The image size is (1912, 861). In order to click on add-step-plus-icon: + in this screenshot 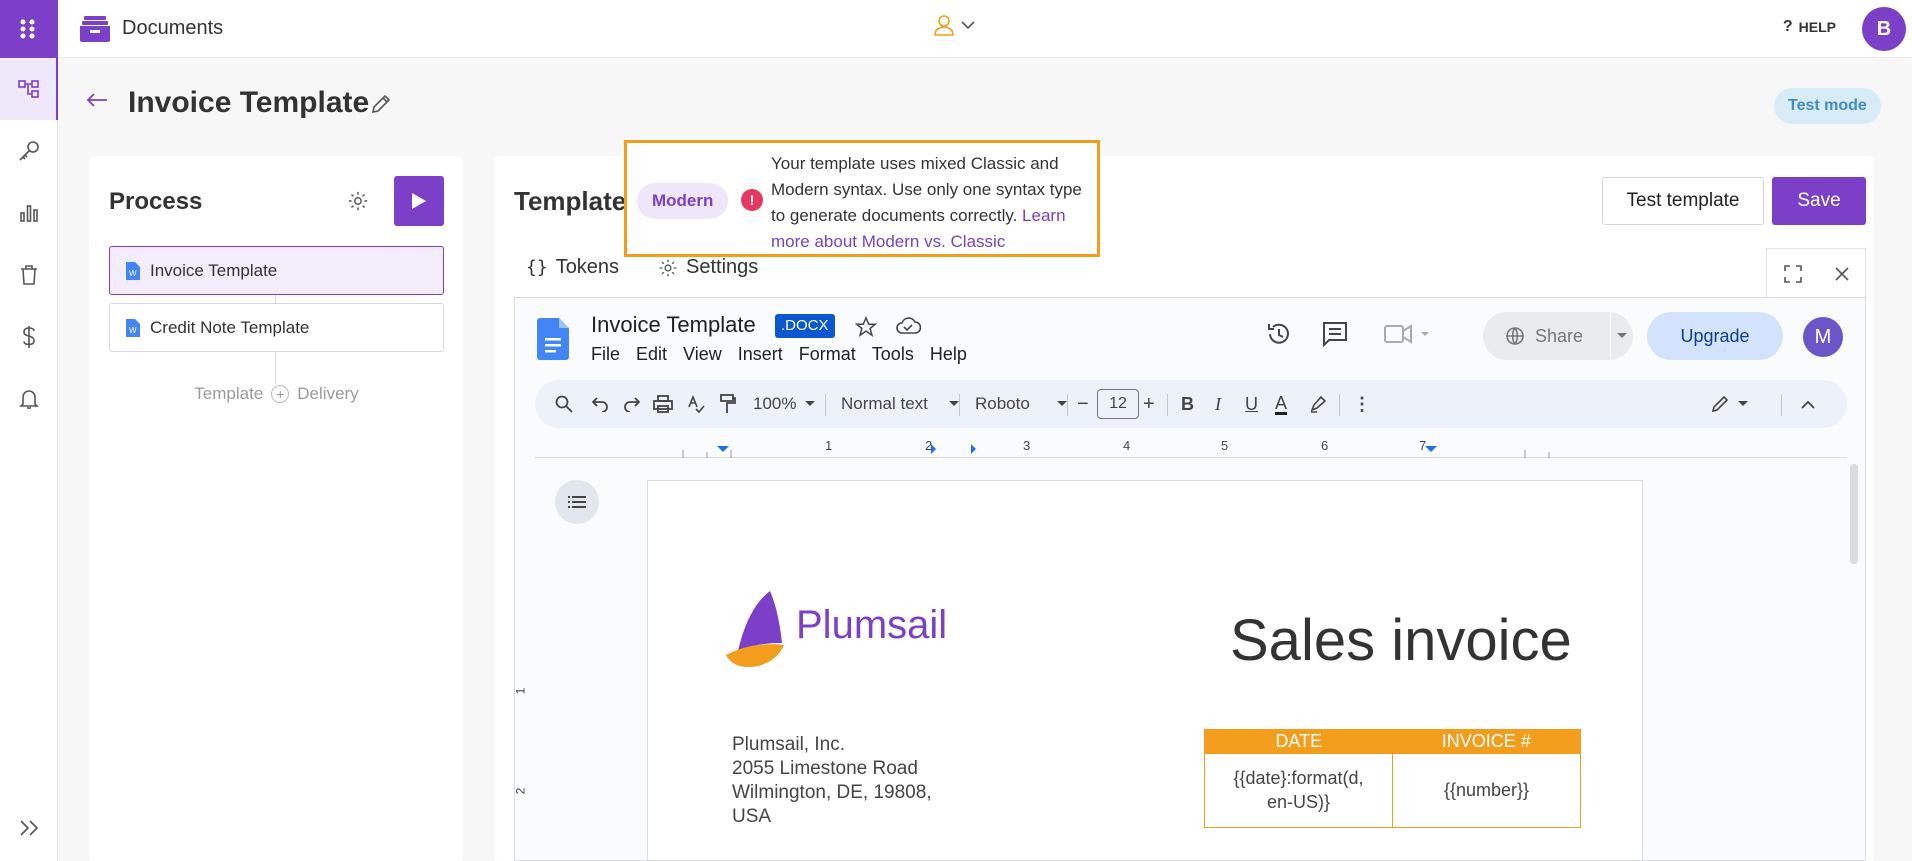, I will do `click(280, 394)`.